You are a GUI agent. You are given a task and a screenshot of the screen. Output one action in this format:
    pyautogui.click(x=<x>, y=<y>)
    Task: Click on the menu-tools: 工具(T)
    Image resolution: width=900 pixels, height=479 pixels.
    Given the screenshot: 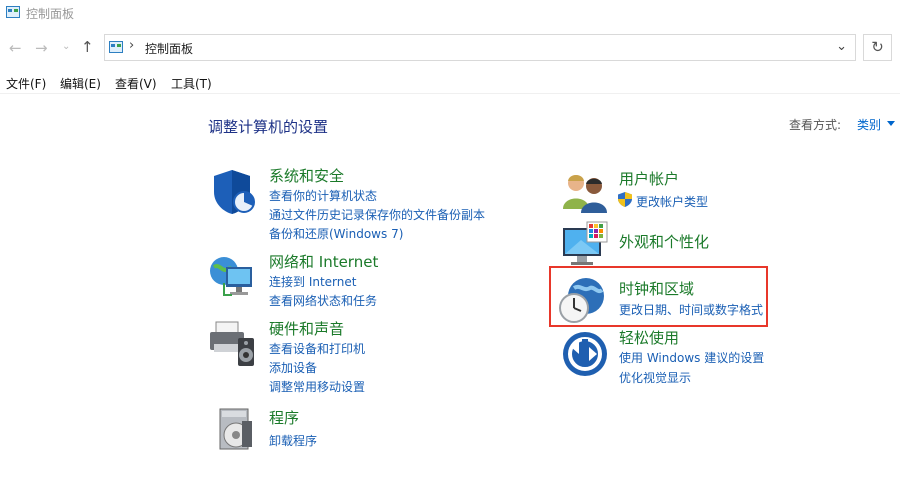 What is the action you would take?
    pyautogui.click(x=191, y=83)
    